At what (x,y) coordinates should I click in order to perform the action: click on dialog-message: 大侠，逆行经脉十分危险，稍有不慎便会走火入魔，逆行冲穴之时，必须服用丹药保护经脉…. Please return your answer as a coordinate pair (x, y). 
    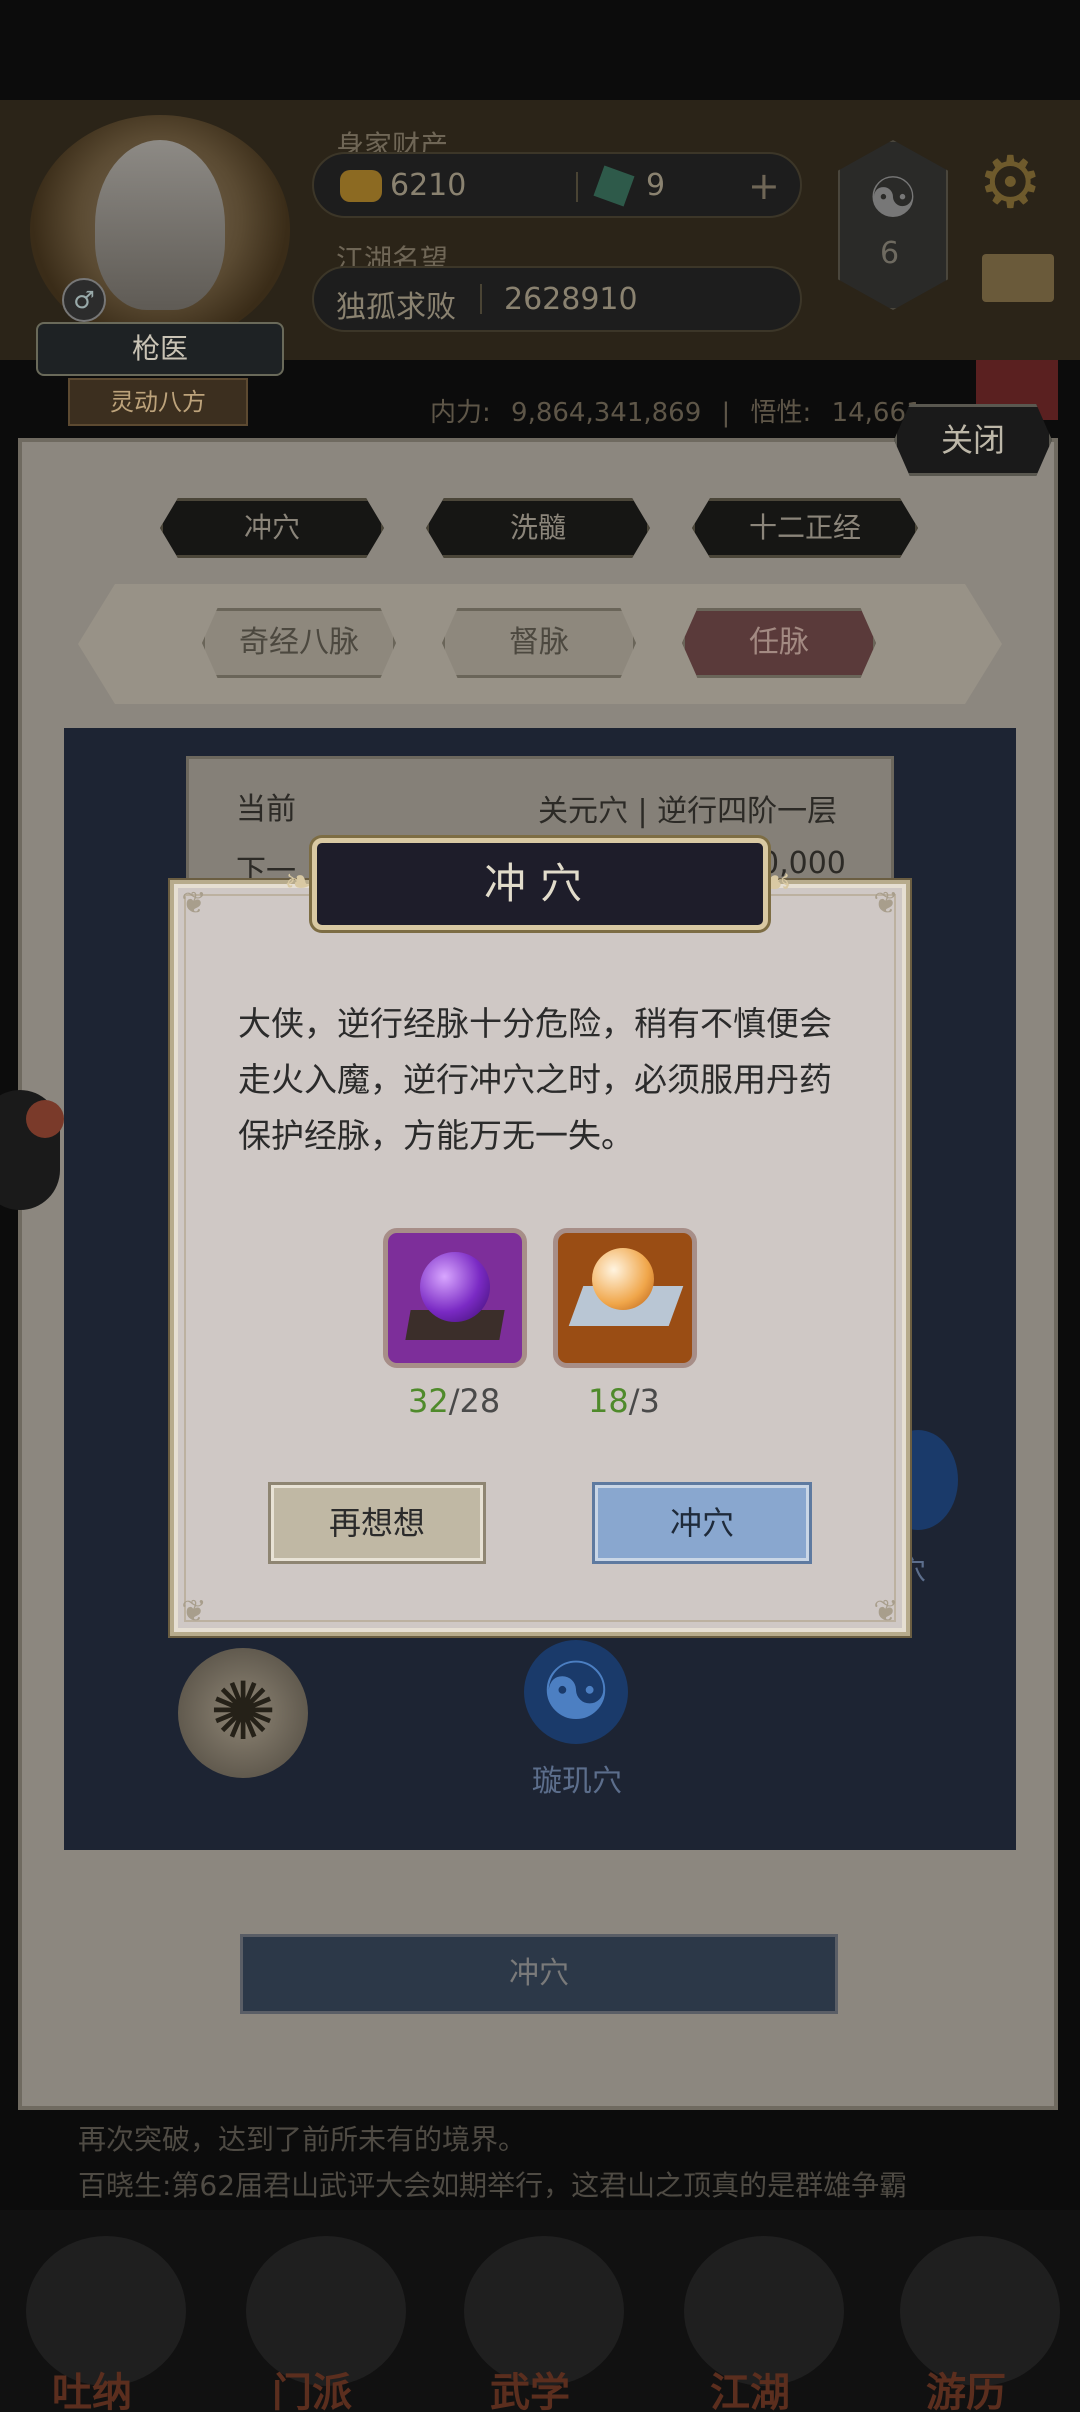
    Looking at the image, I should click on (535, 1079).